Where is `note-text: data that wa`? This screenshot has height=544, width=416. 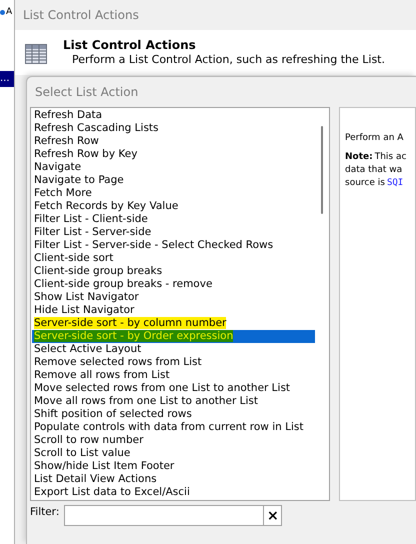
note-text: data that wa is located at coordinates (374, 170).